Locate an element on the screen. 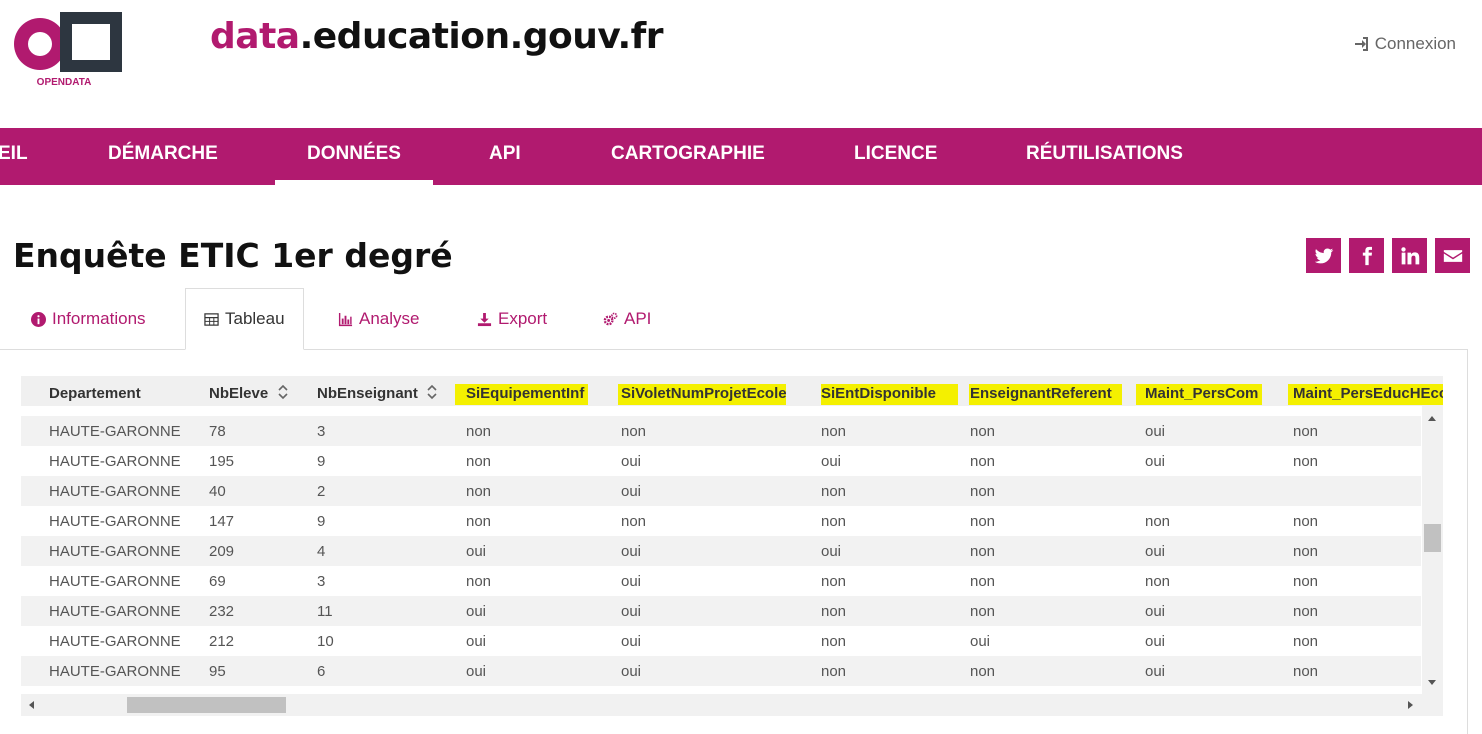 This screenshot has height=734, width=1482. table-row: HAUTE-GARONNE 40 2 non oui non non is located at coordinates (721, 491).